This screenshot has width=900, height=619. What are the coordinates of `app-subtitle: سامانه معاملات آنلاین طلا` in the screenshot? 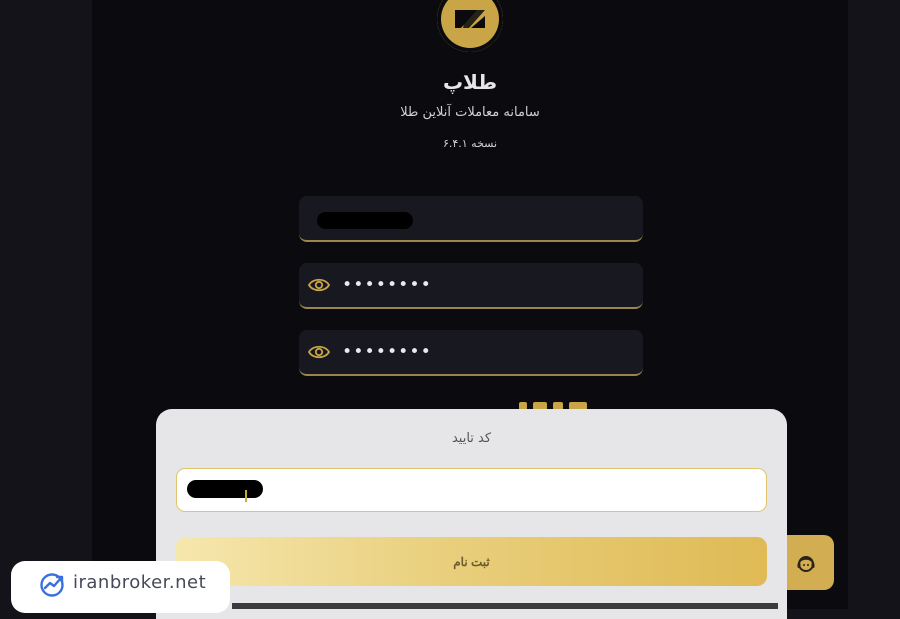 It's located at (470, 112).